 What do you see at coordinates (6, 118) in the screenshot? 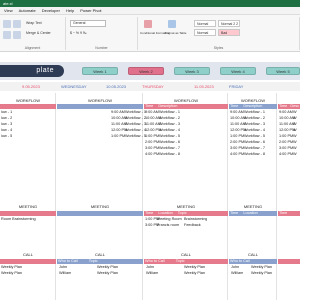
I see `workflow-row: low - 2` at bounding box center [6, 118].